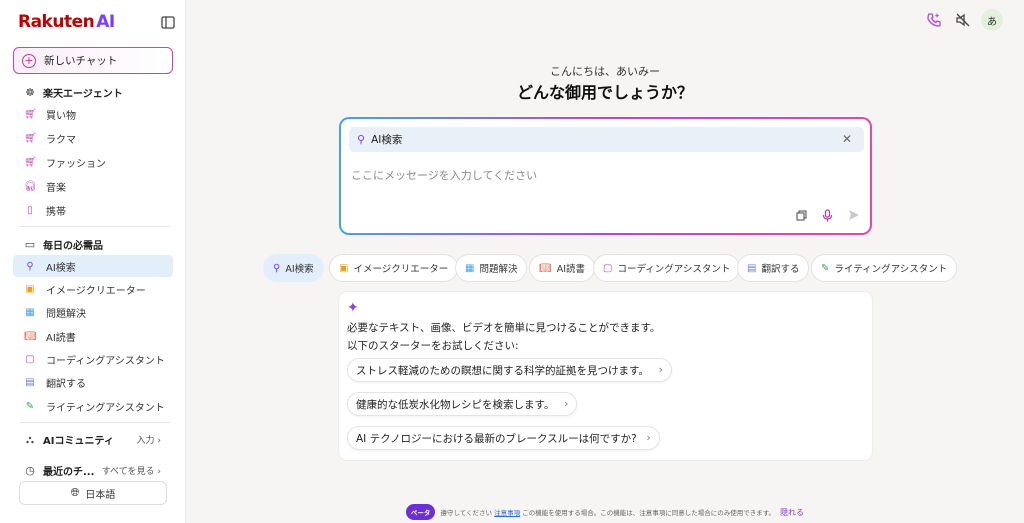 This screenshot has height=523, width=1024. What do you see at coordinates (93, 312) in the screenshot?
I see `sidebar-item-problem-solving: ▦ 問題解決` at bounding box center [93, 312].